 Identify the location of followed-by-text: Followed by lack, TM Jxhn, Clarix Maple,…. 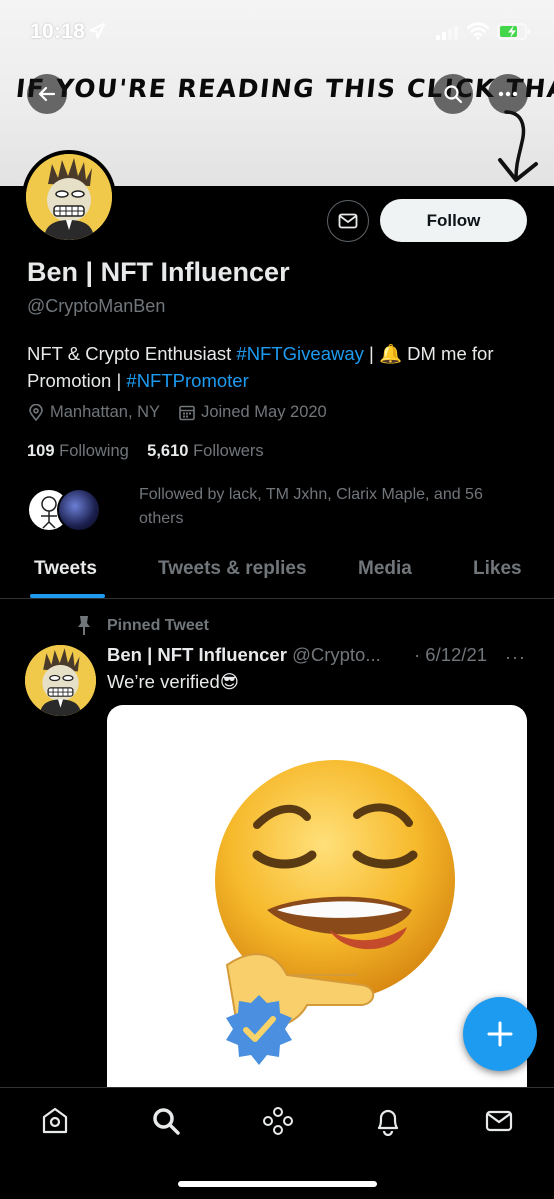
(334, 507).